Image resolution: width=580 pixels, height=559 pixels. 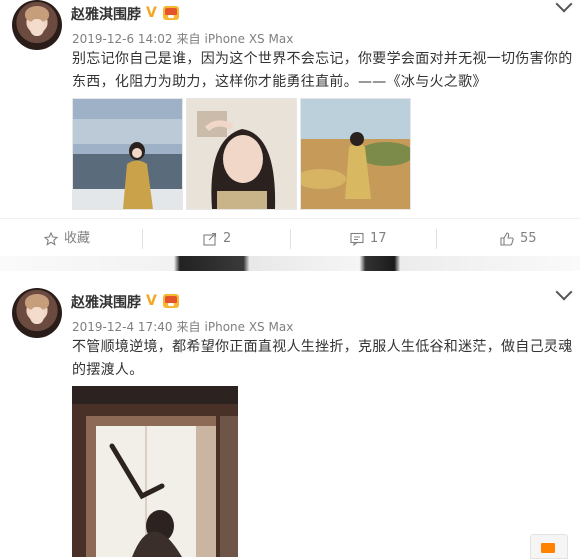 I want to click on envelope-icon, so click(x=548, y=548).